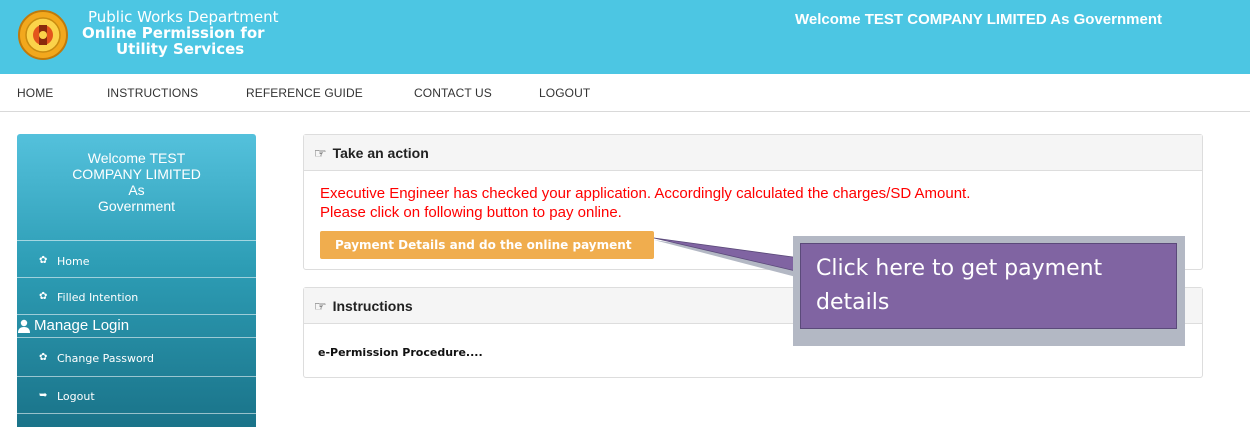  I want to click on nav-reference-guide: REFERENCE GUIDE, so click(304, 93).